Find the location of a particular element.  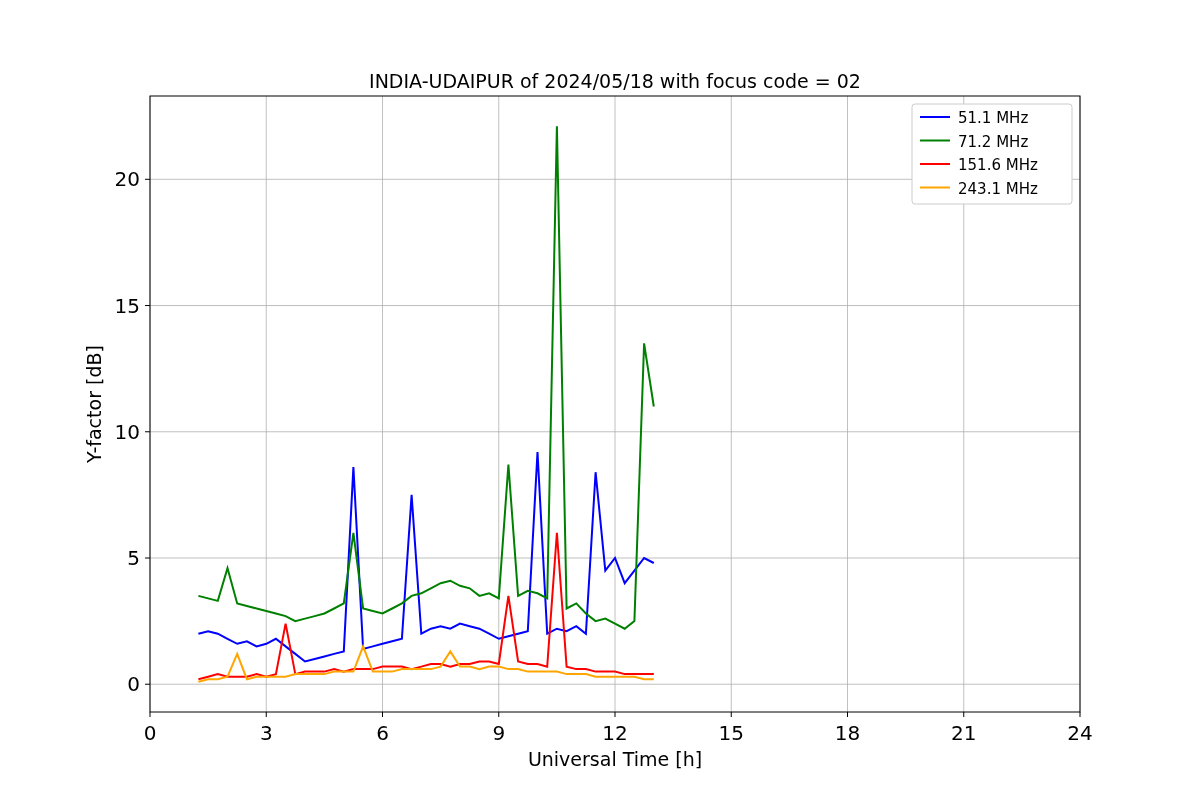

y-axis-label: Y-factor [dB] is located at coordinates (94, 404).